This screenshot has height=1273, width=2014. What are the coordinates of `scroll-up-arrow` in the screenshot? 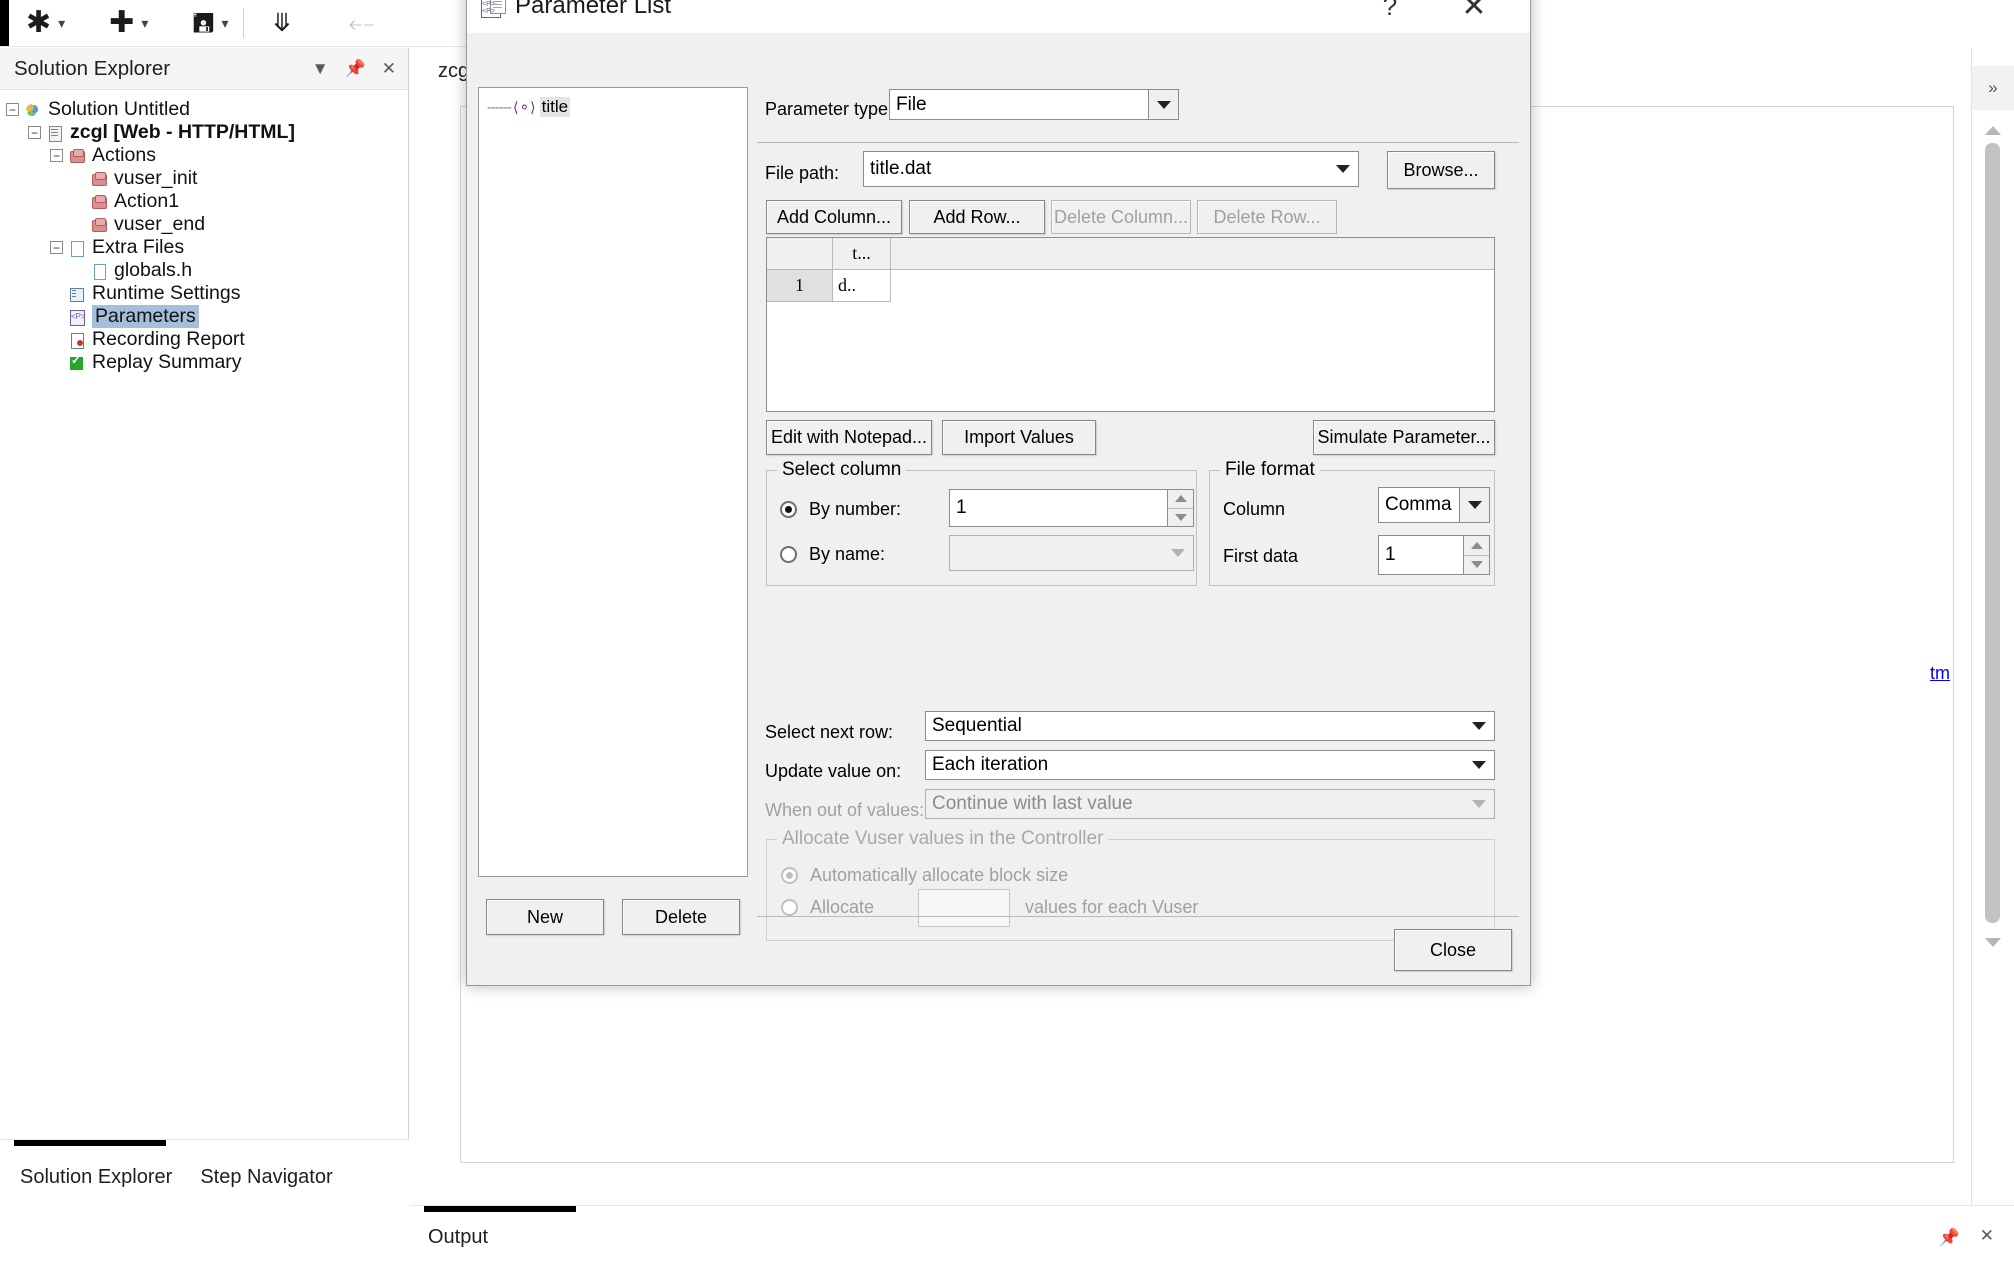 It's located at (1993, 130).